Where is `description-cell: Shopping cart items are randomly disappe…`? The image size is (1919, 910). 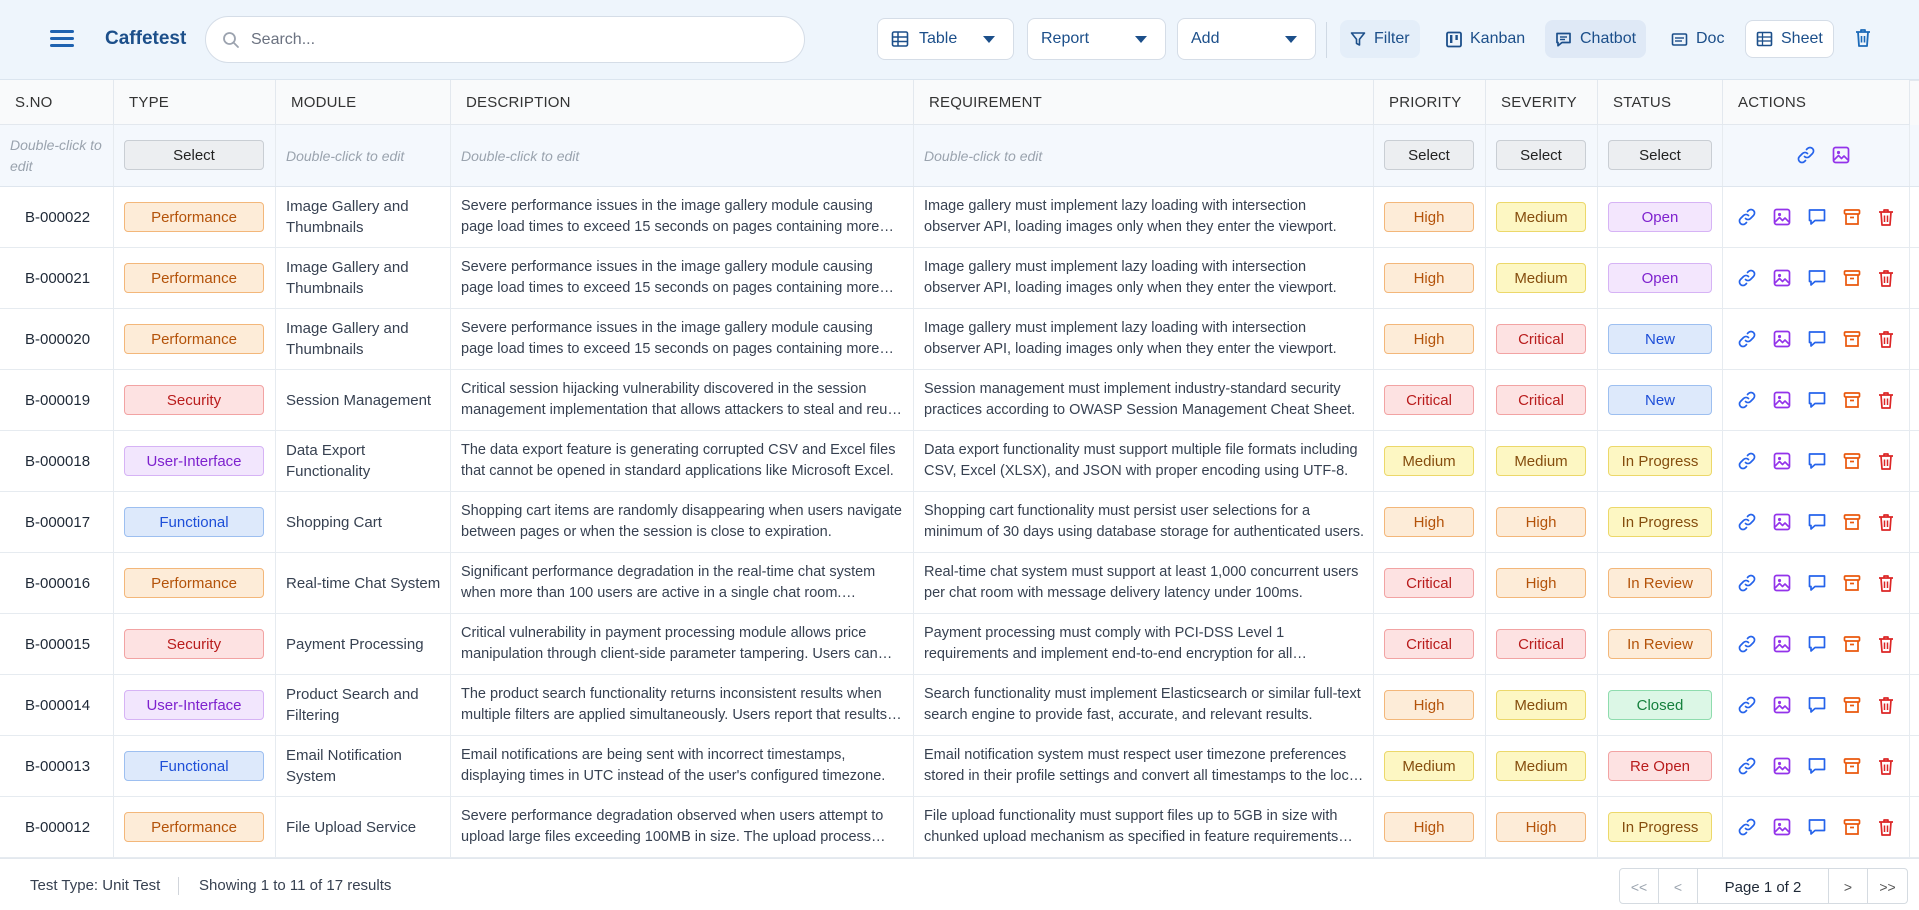
description-cell: Shopping cart items are randomly disappe… is located at coordinates (682, 522).